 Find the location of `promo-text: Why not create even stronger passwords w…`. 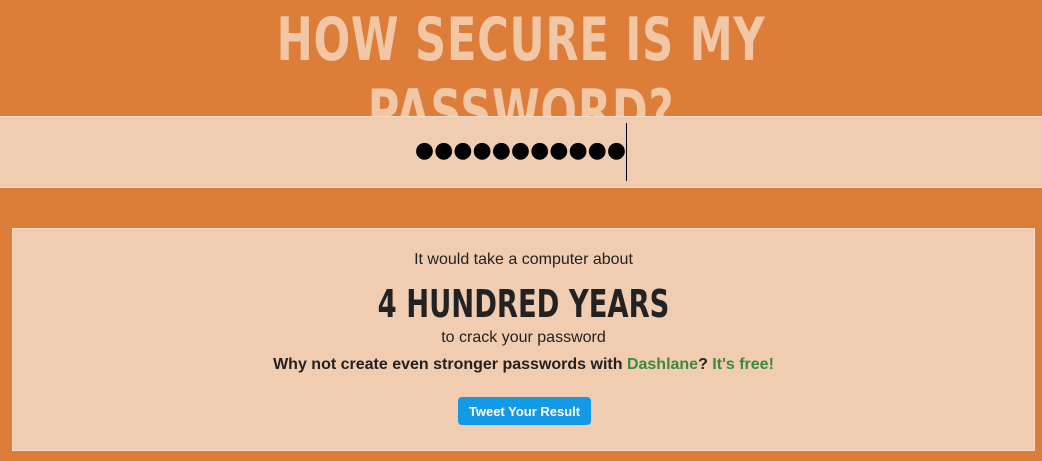

promo-text: Why not create even stronger passwords w… is located at coordinates (523, 365).